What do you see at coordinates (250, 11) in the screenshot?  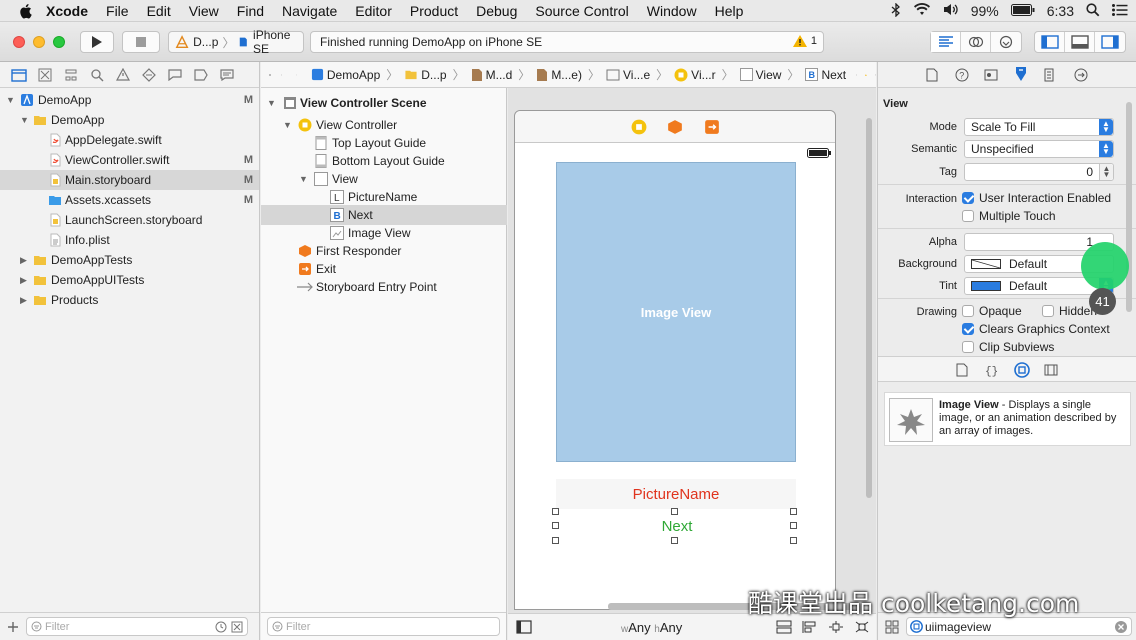 I see `menu-find: Find` at bounding box center [250, 11].